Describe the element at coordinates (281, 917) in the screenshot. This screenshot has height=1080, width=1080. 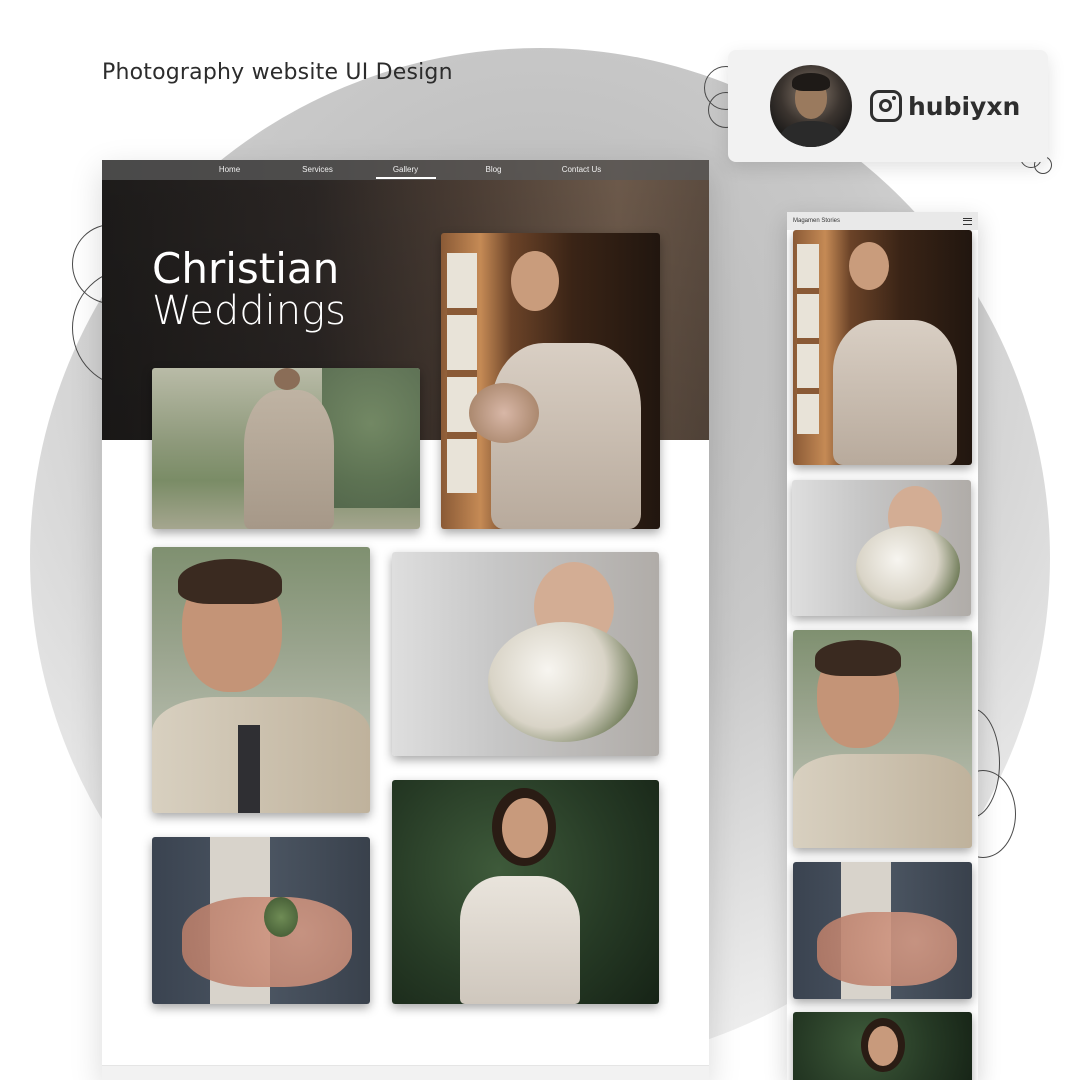
I see `boutonniere` at that location.